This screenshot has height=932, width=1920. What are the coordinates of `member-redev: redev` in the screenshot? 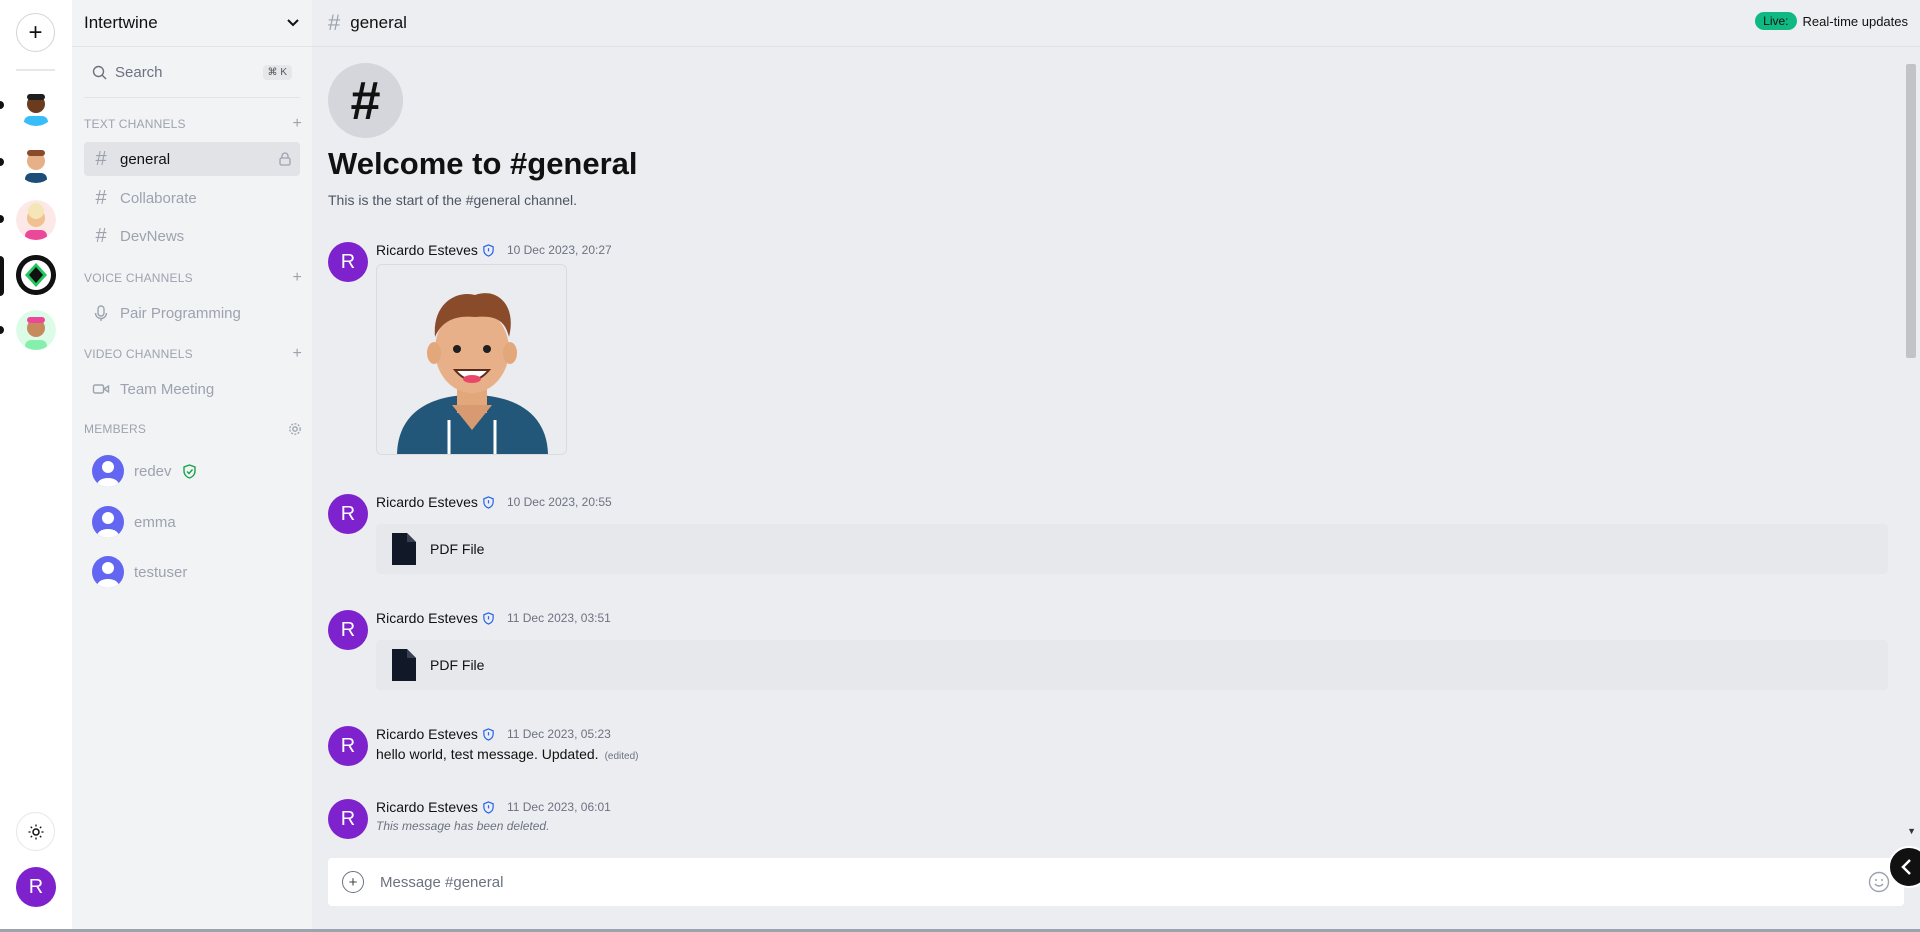 It's located at (144, 471).